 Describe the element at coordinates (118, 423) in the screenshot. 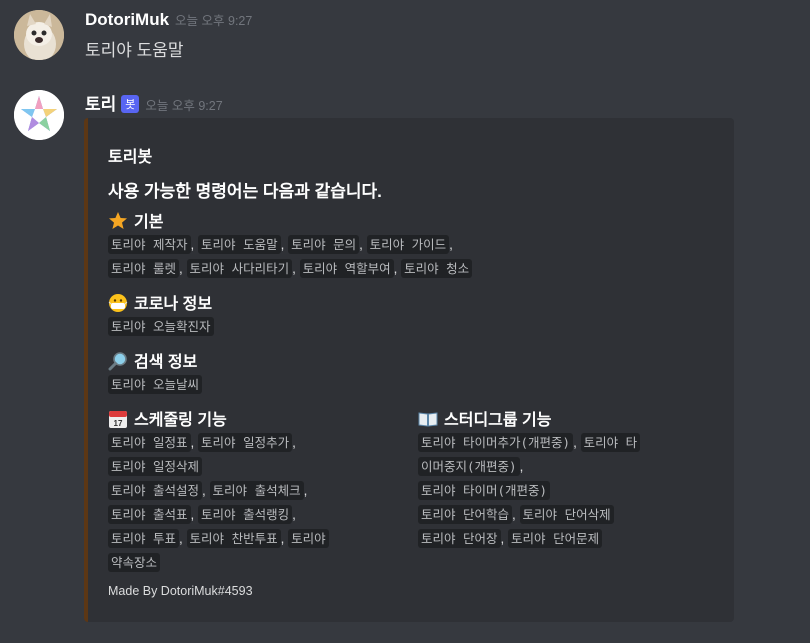

I see `svg-text: 17` at that location.